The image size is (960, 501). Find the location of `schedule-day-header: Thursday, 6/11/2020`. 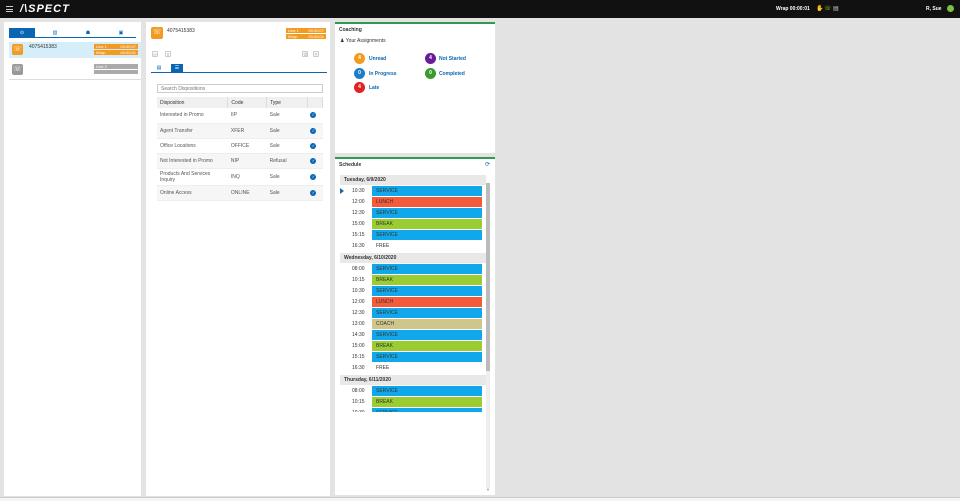

schedule-day-header: Thursday, 6/11/2020 is located at coordinates (413, 380).